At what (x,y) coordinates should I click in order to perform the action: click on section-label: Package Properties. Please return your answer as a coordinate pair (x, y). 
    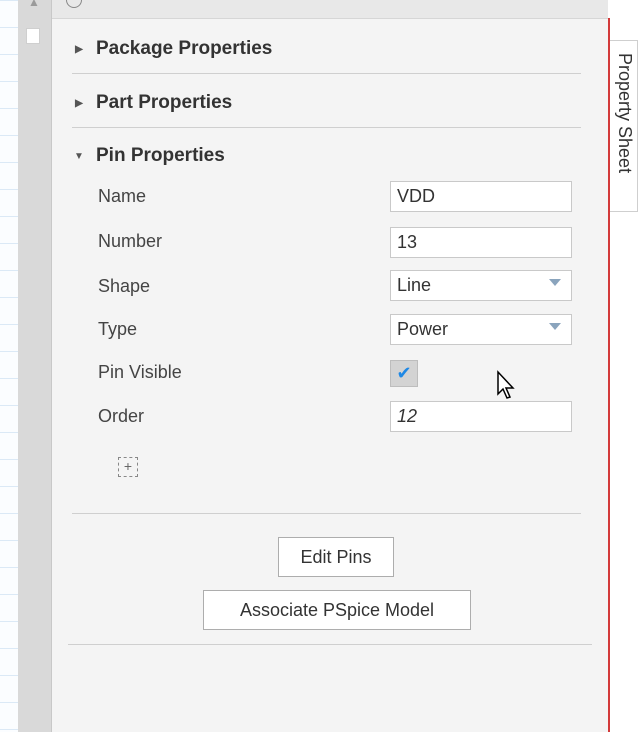
    Looking at the image, I should click on (184, 48).